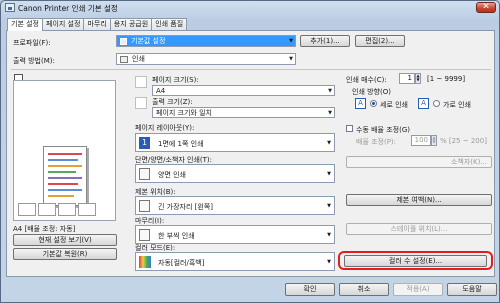 This screenshot has width=500, height=303. Describe the element at coordinates (235, 261) in the screenshot. I see `color-mode-select: 자동[컬러/흑백] ▼` at that location.